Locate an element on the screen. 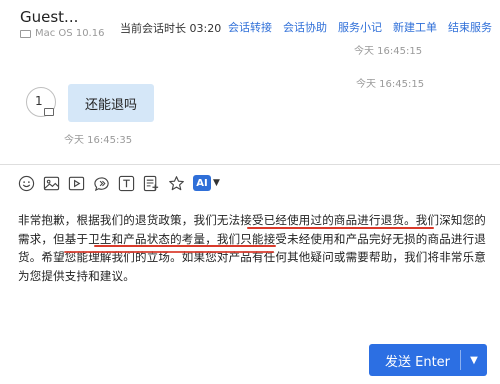 Image resolution: width=500 pixels, height=384 pixels. visitor-avatar: 1 is located at coordinates (41, 102).